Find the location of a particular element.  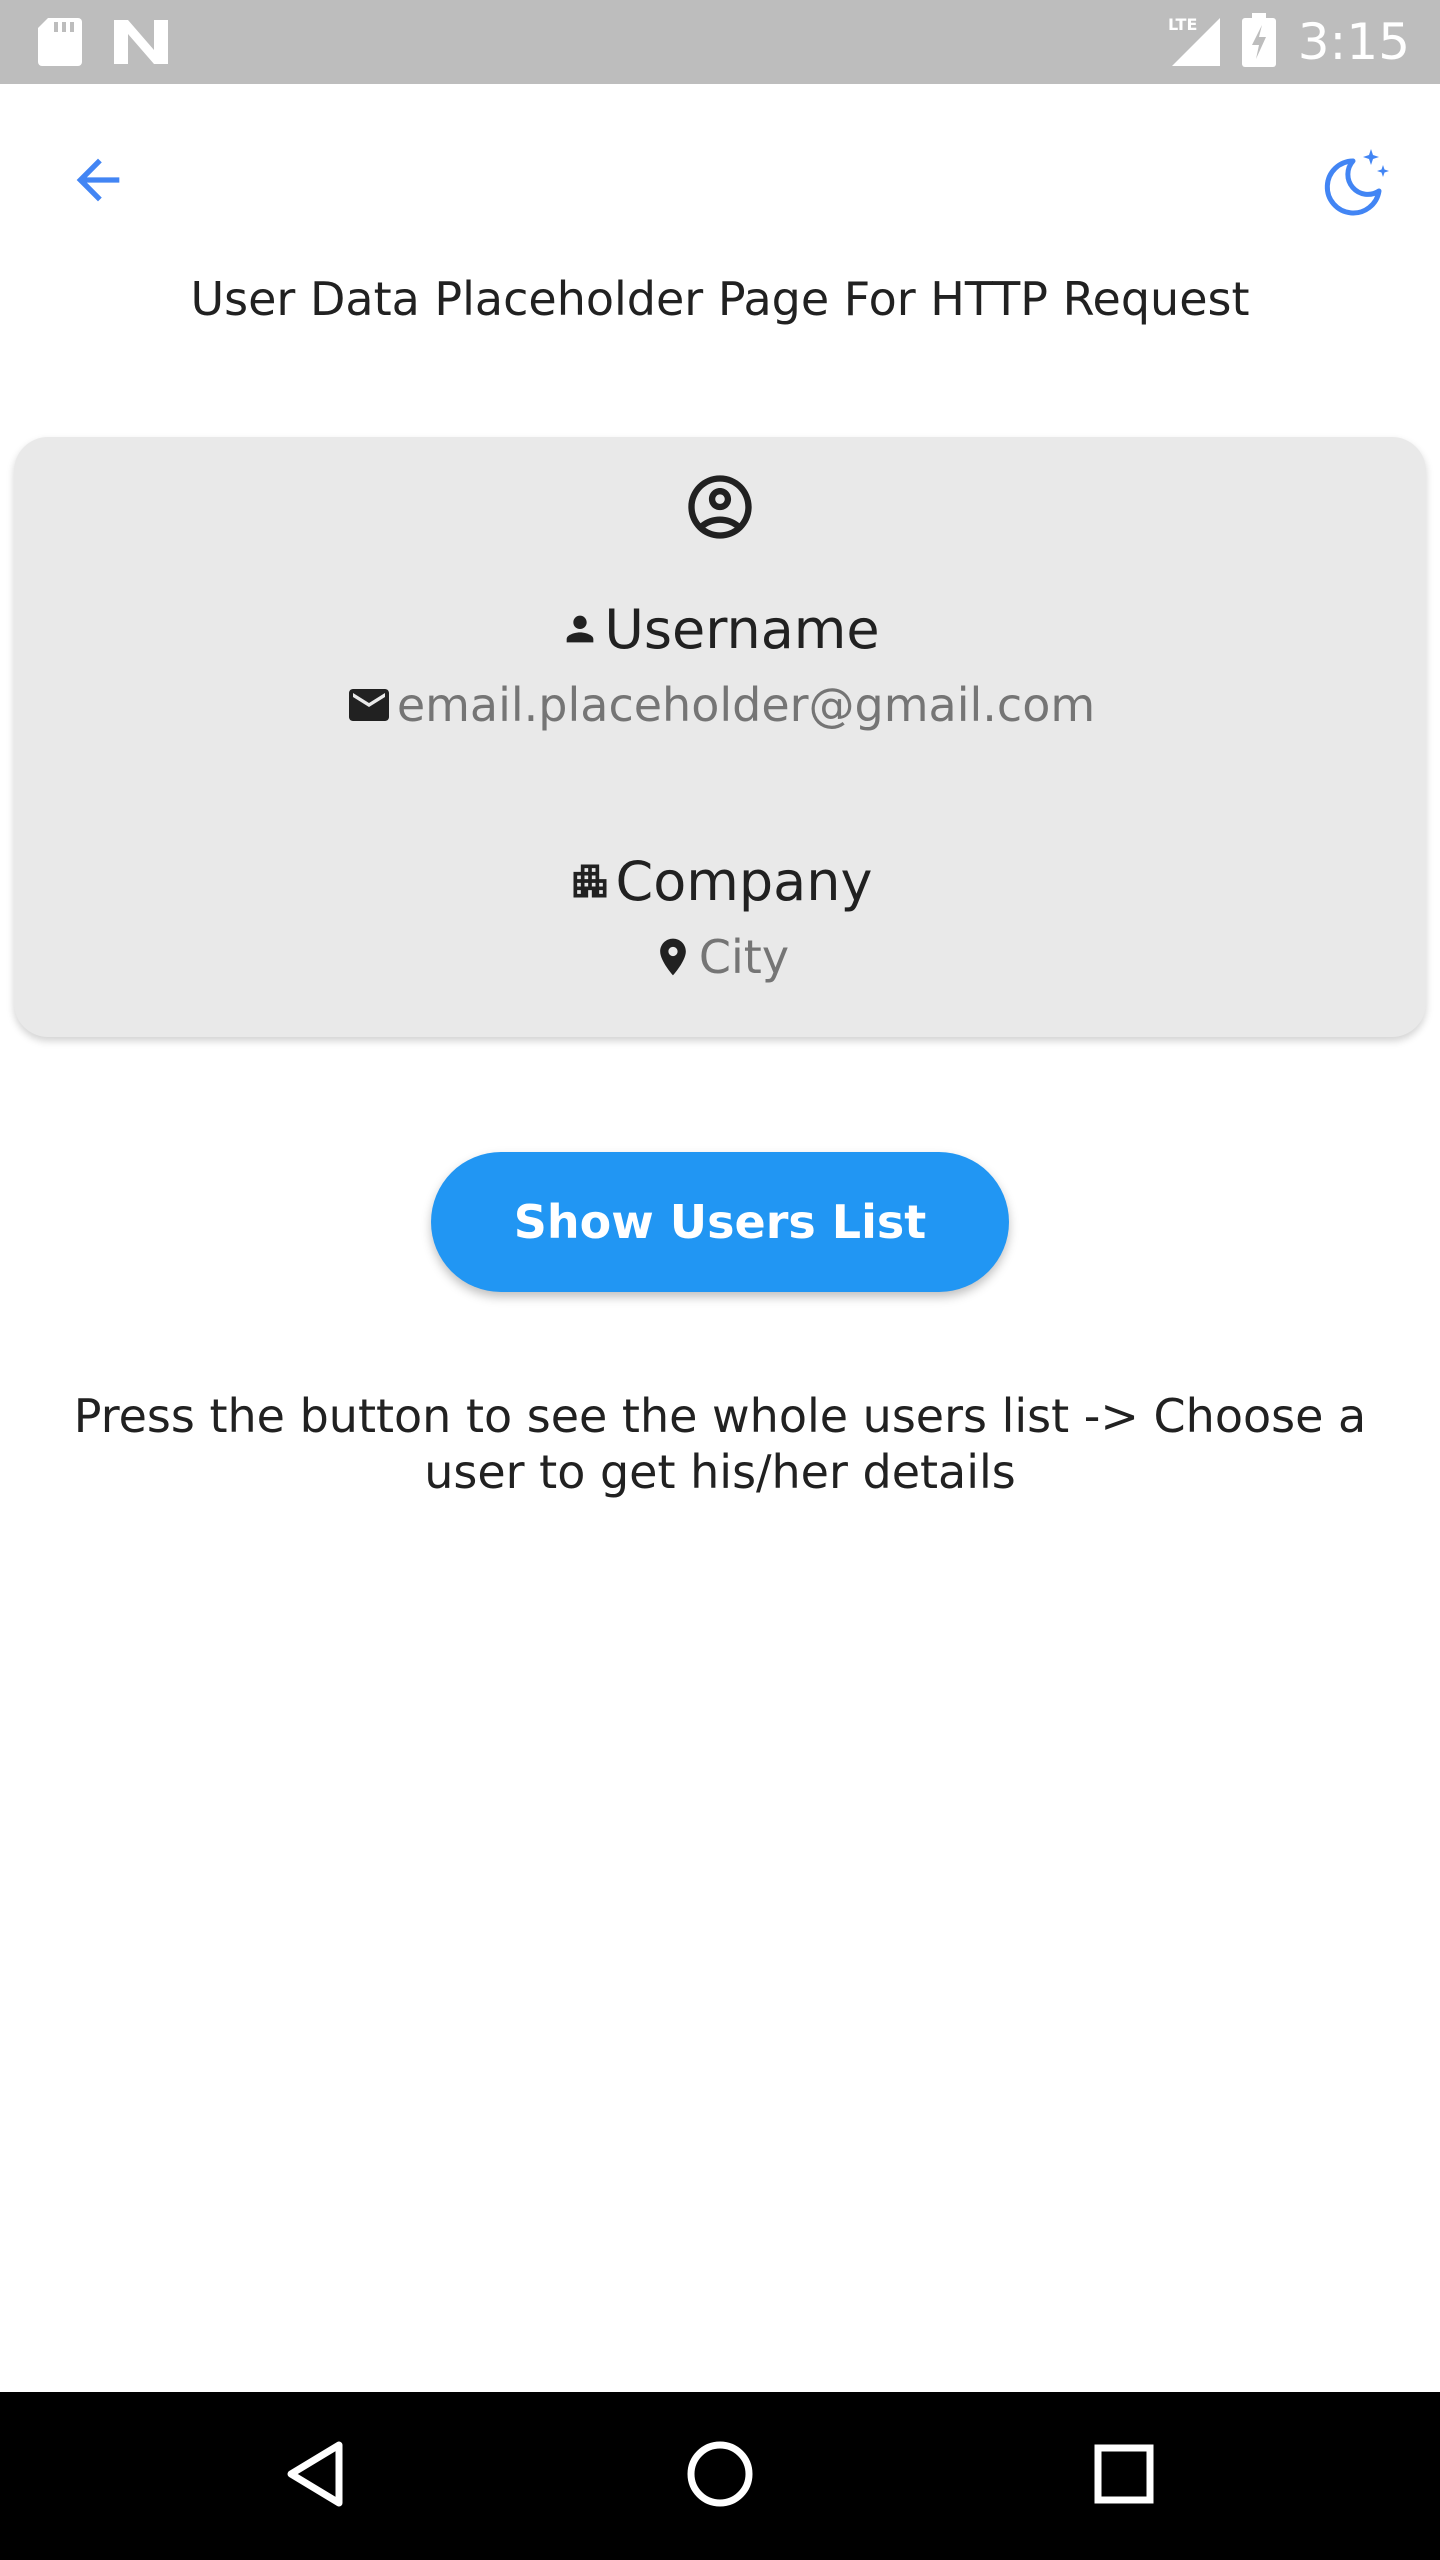

nav-home-icon is located at coordinates (720, 2476).